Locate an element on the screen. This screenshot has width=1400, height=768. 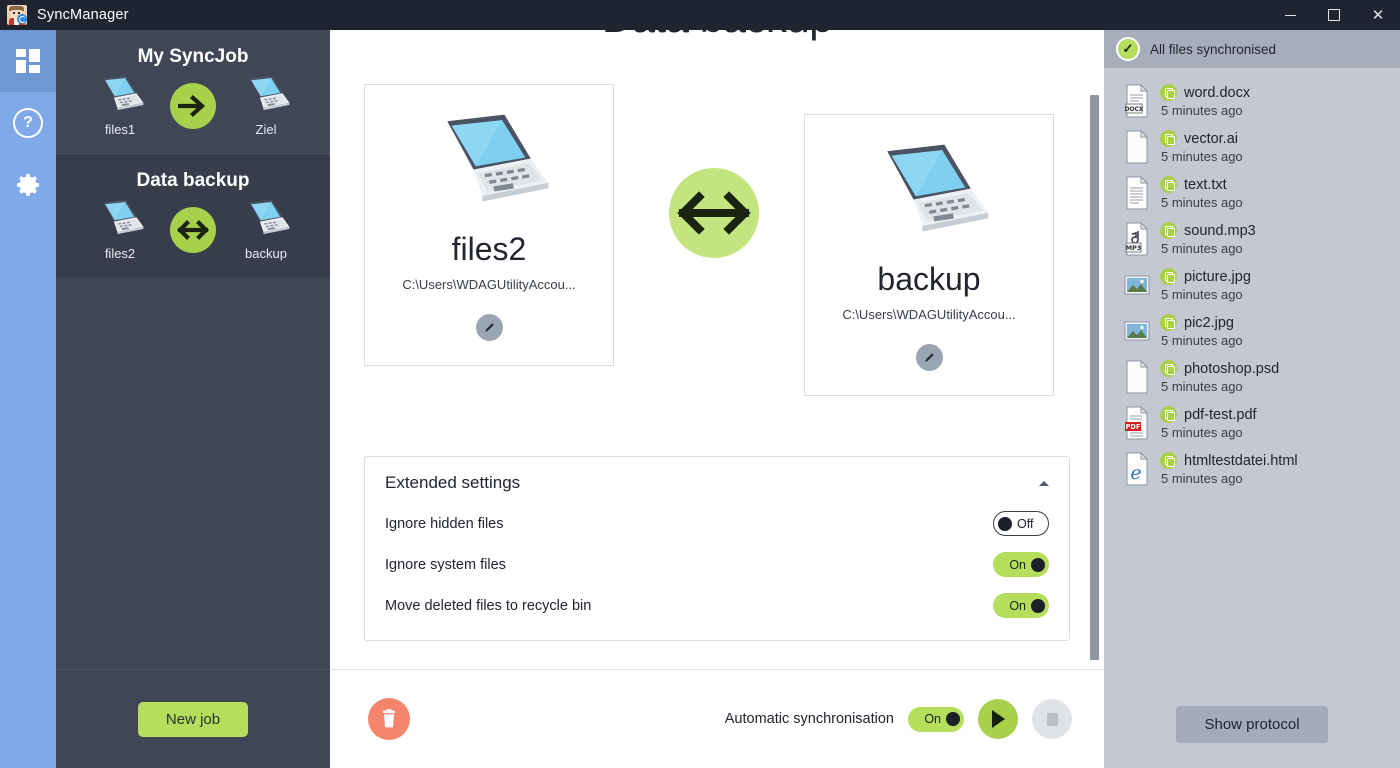
sidebar-item-dashboard is located at coordinates (28, 61).